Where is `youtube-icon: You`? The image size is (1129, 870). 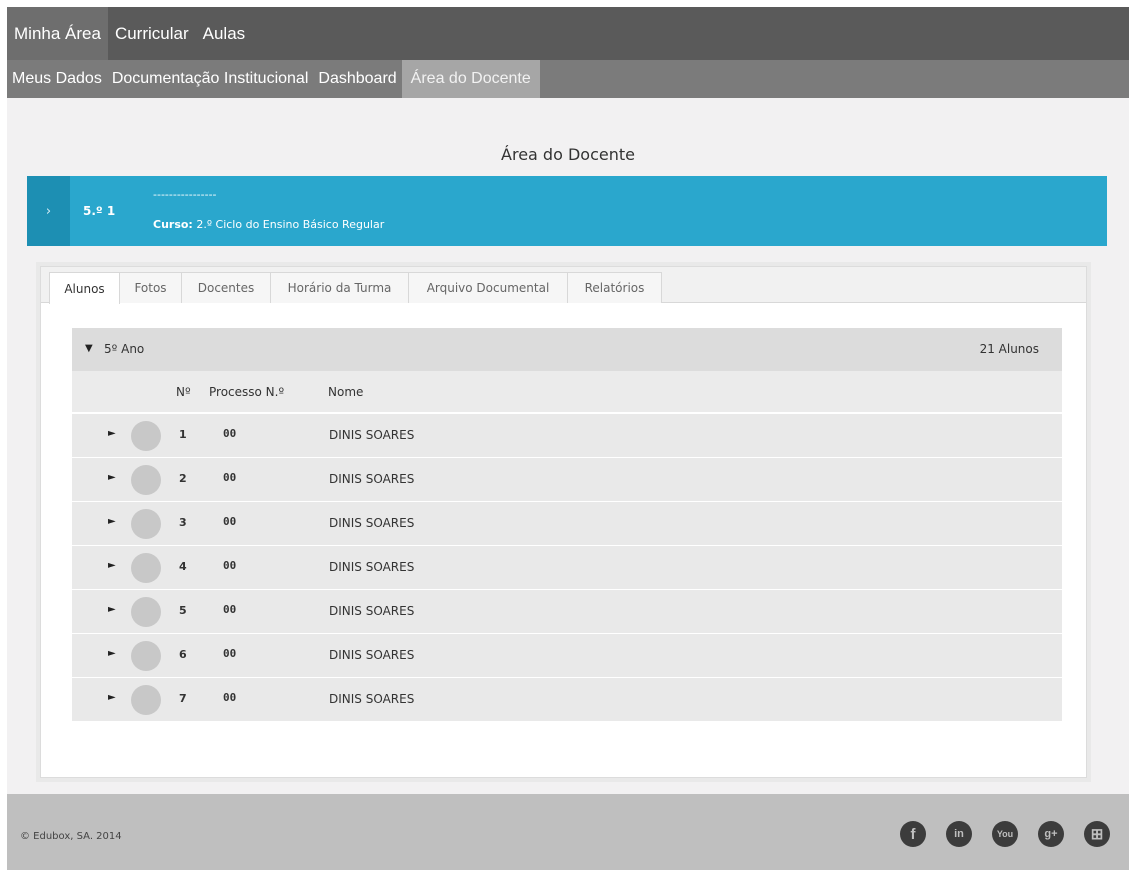
youtube-icon: You is located at coordinates (1005, 834).